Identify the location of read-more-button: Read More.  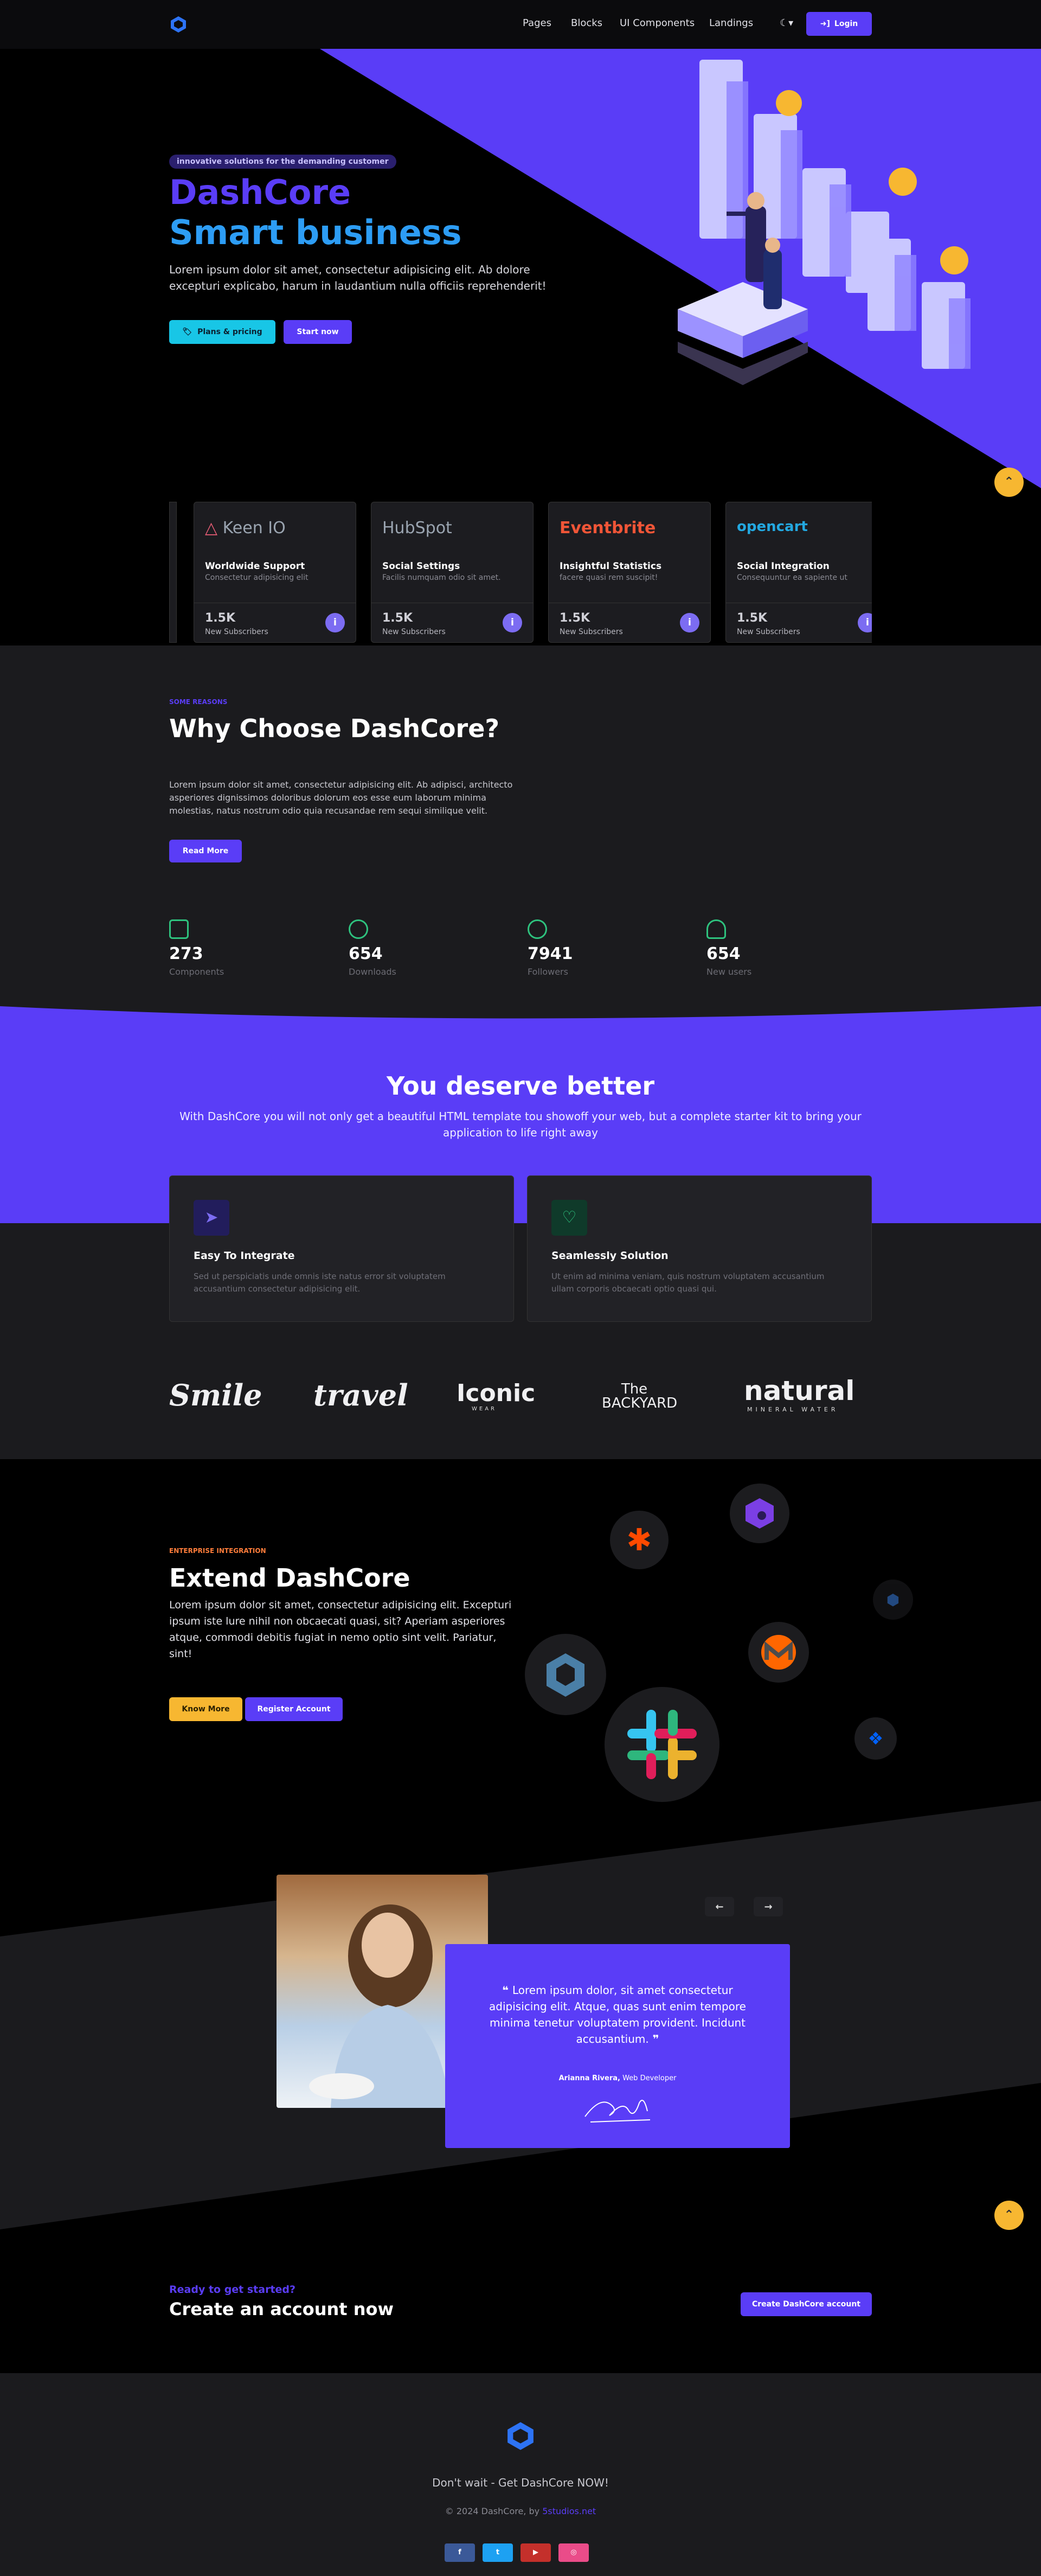
(206, 851).